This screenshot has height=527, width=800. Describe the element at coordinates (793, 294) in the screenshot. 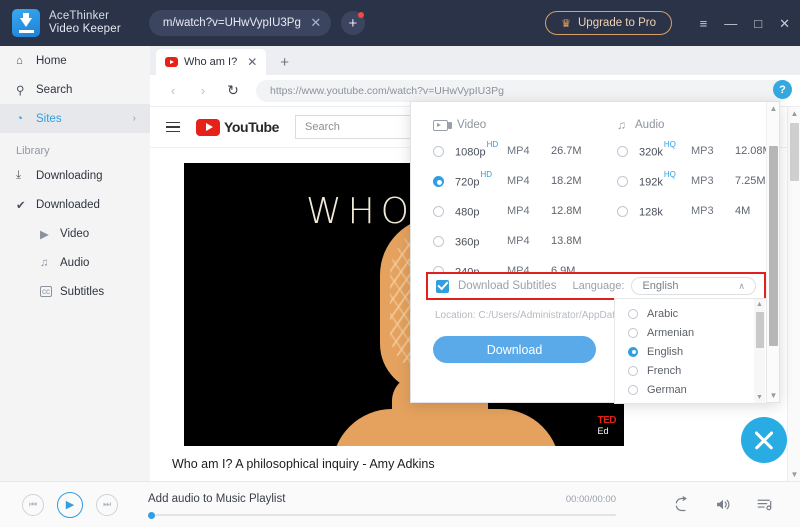

I see `page-scrollbar: ▲ ▼` at that location.